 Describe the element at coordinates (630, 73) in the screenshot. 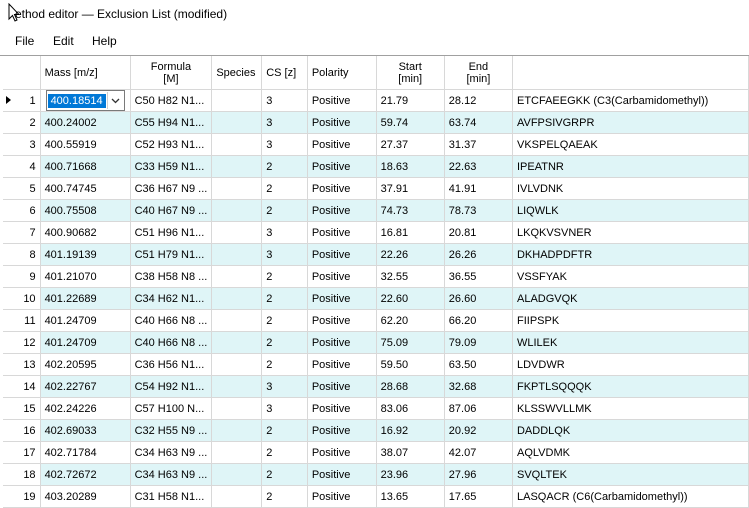

I see `column-header-name` at that location.